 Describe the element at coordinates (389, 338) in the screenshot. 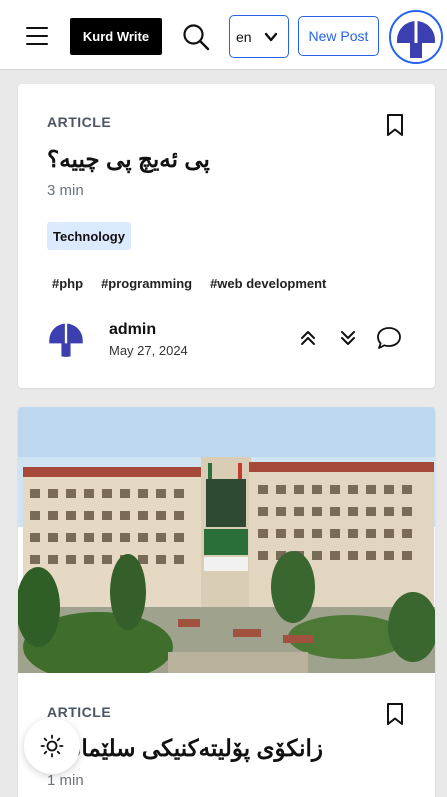

I see `comment-icon` at that location.